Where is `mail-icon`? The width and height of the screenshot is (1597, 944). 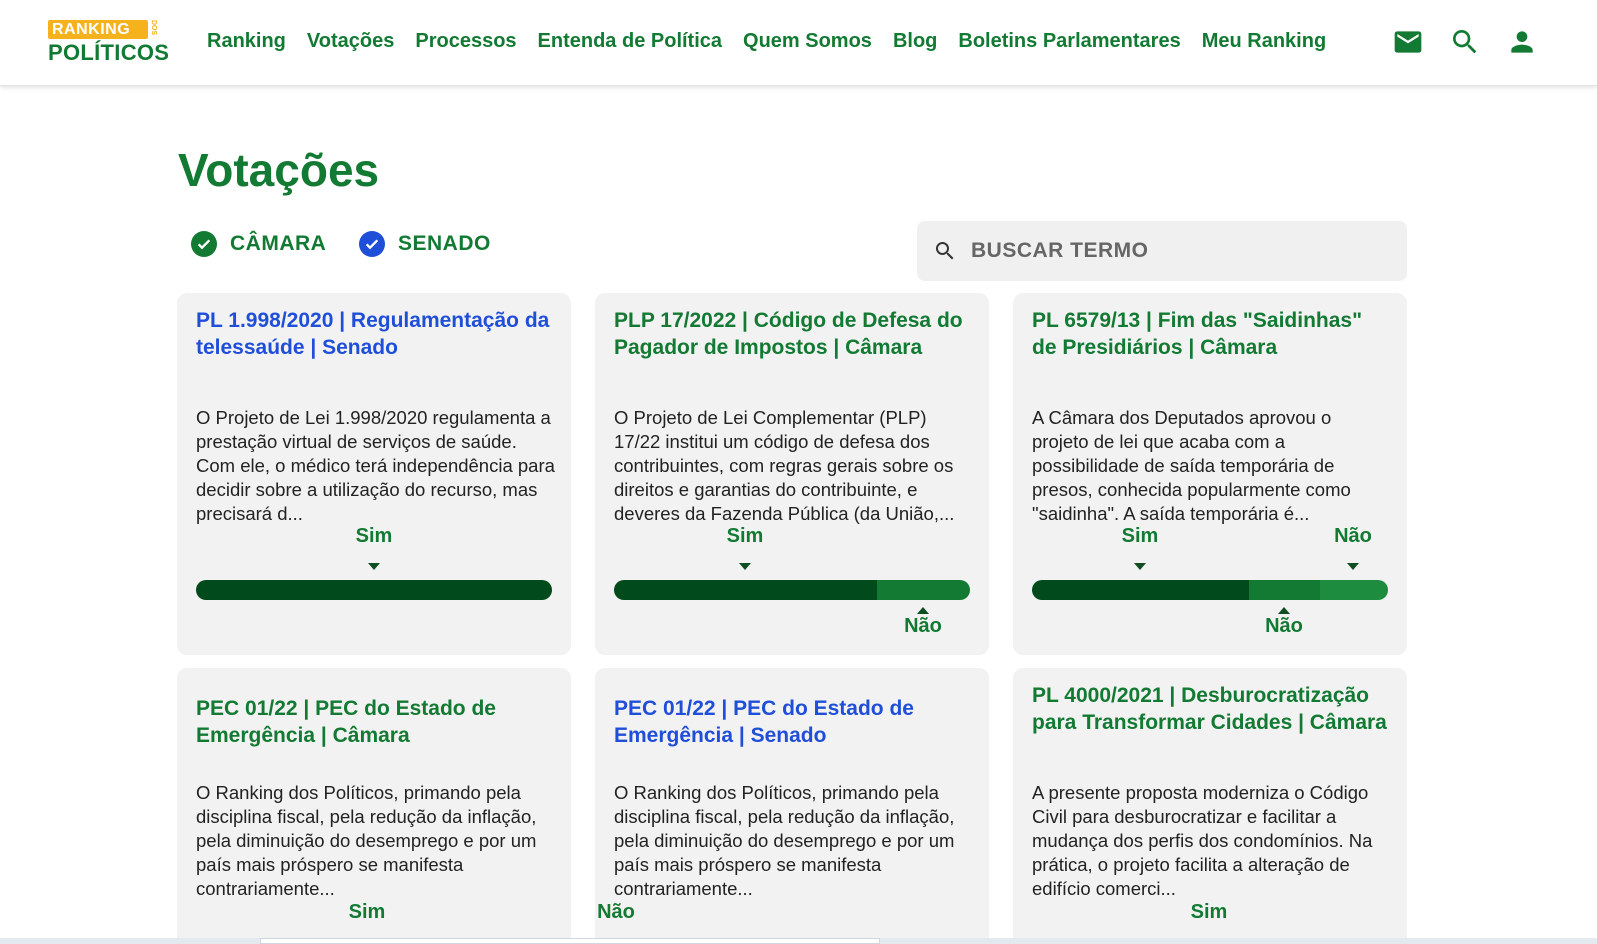
mail-icon is located at coordinates (1408, 42).